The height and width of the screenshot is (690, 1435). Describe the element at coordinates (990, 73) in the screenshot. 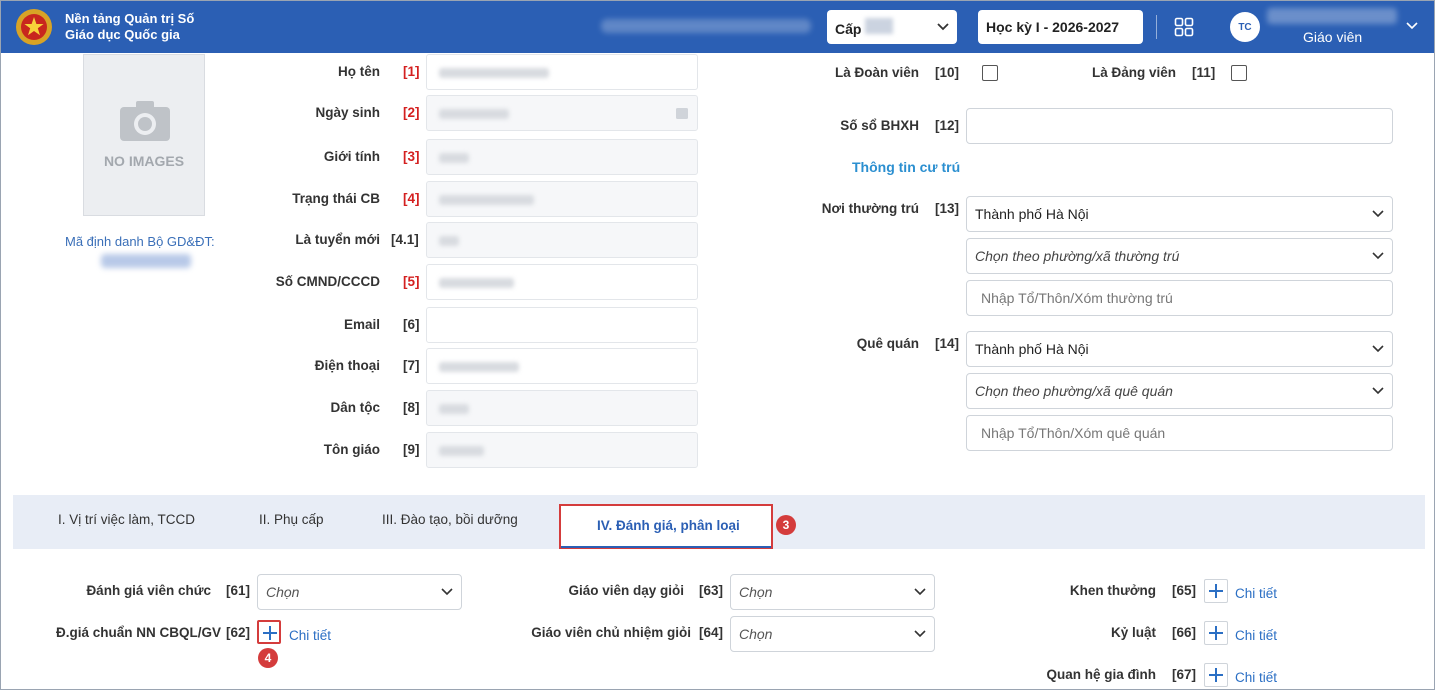

I see `doan-vien-checkbox` at that location.